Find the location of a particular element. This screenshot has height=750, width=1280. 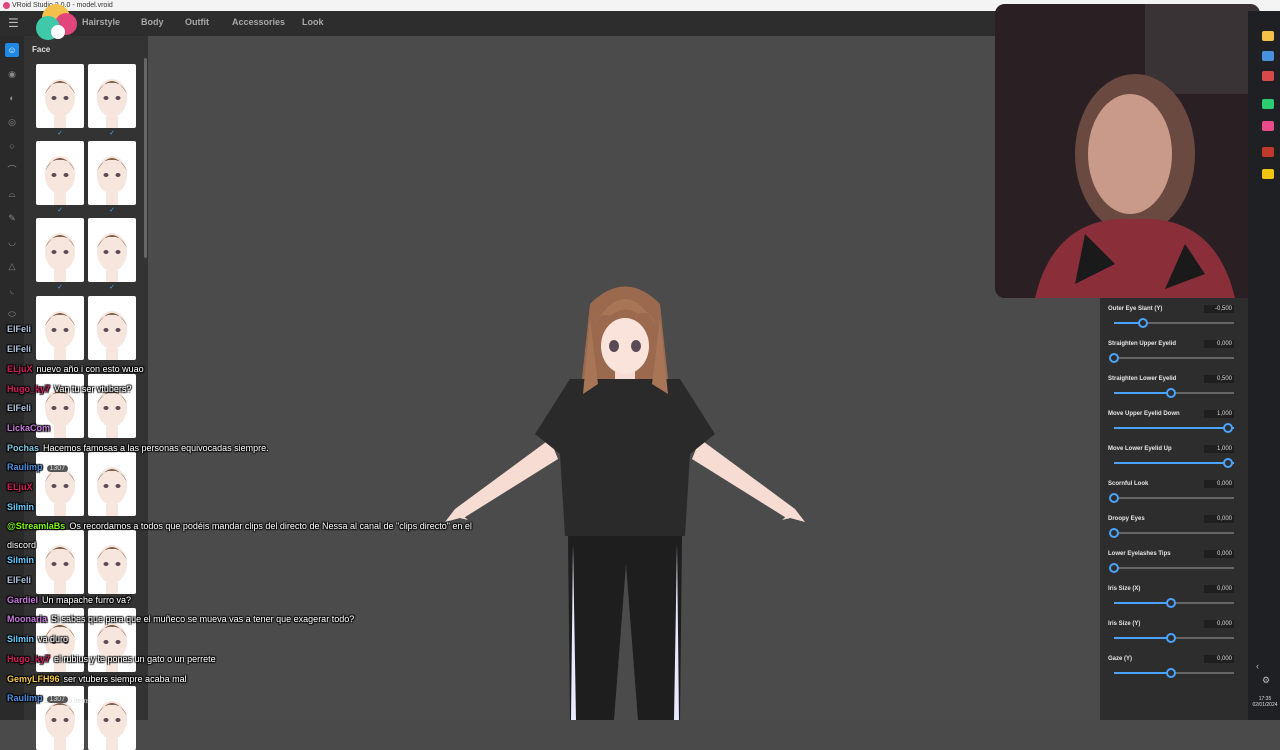

eye-icon: ◉ is located at coordinates (12, 74).